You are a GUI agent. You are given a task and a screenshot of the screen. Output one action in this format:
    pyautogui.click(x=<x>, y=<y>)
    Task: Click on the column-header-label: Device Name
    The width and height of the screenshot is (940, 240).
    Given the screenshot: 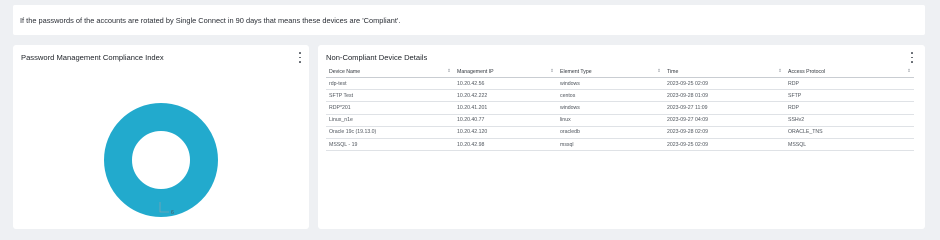 What is the action you would take?
    pyautogui.click(x=345, y=71)
    